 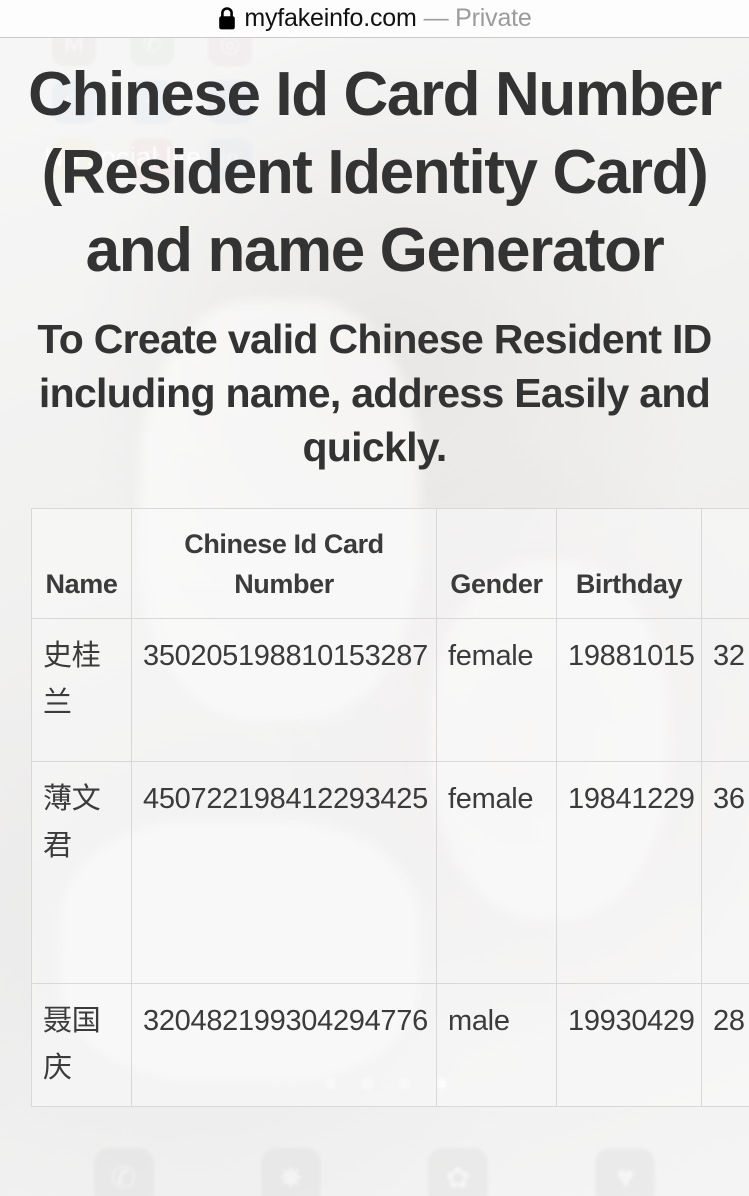 I want to click on settings-icon: ✿, so click(x=458, y=1172).